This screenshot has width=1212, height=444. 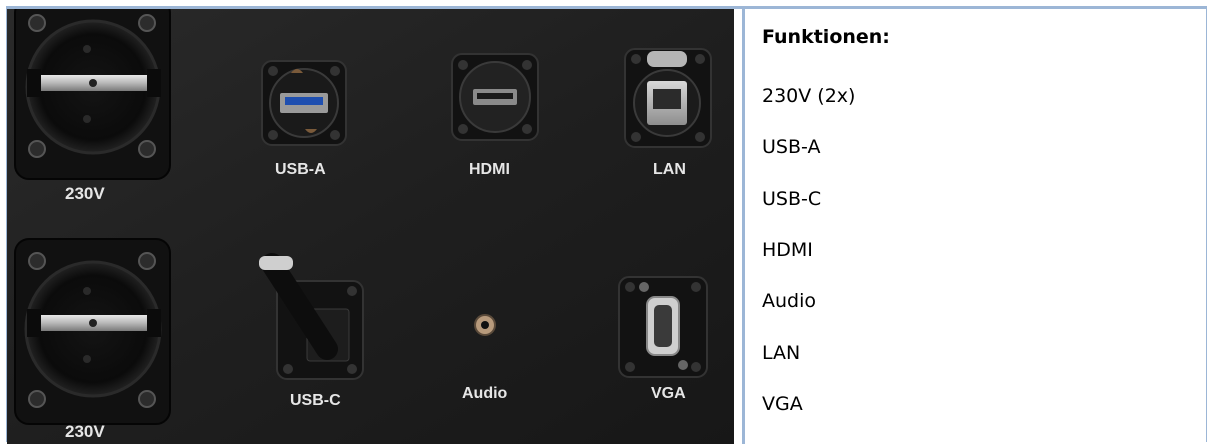 I want to click on usb-a-port, so click(x=304, y=103).